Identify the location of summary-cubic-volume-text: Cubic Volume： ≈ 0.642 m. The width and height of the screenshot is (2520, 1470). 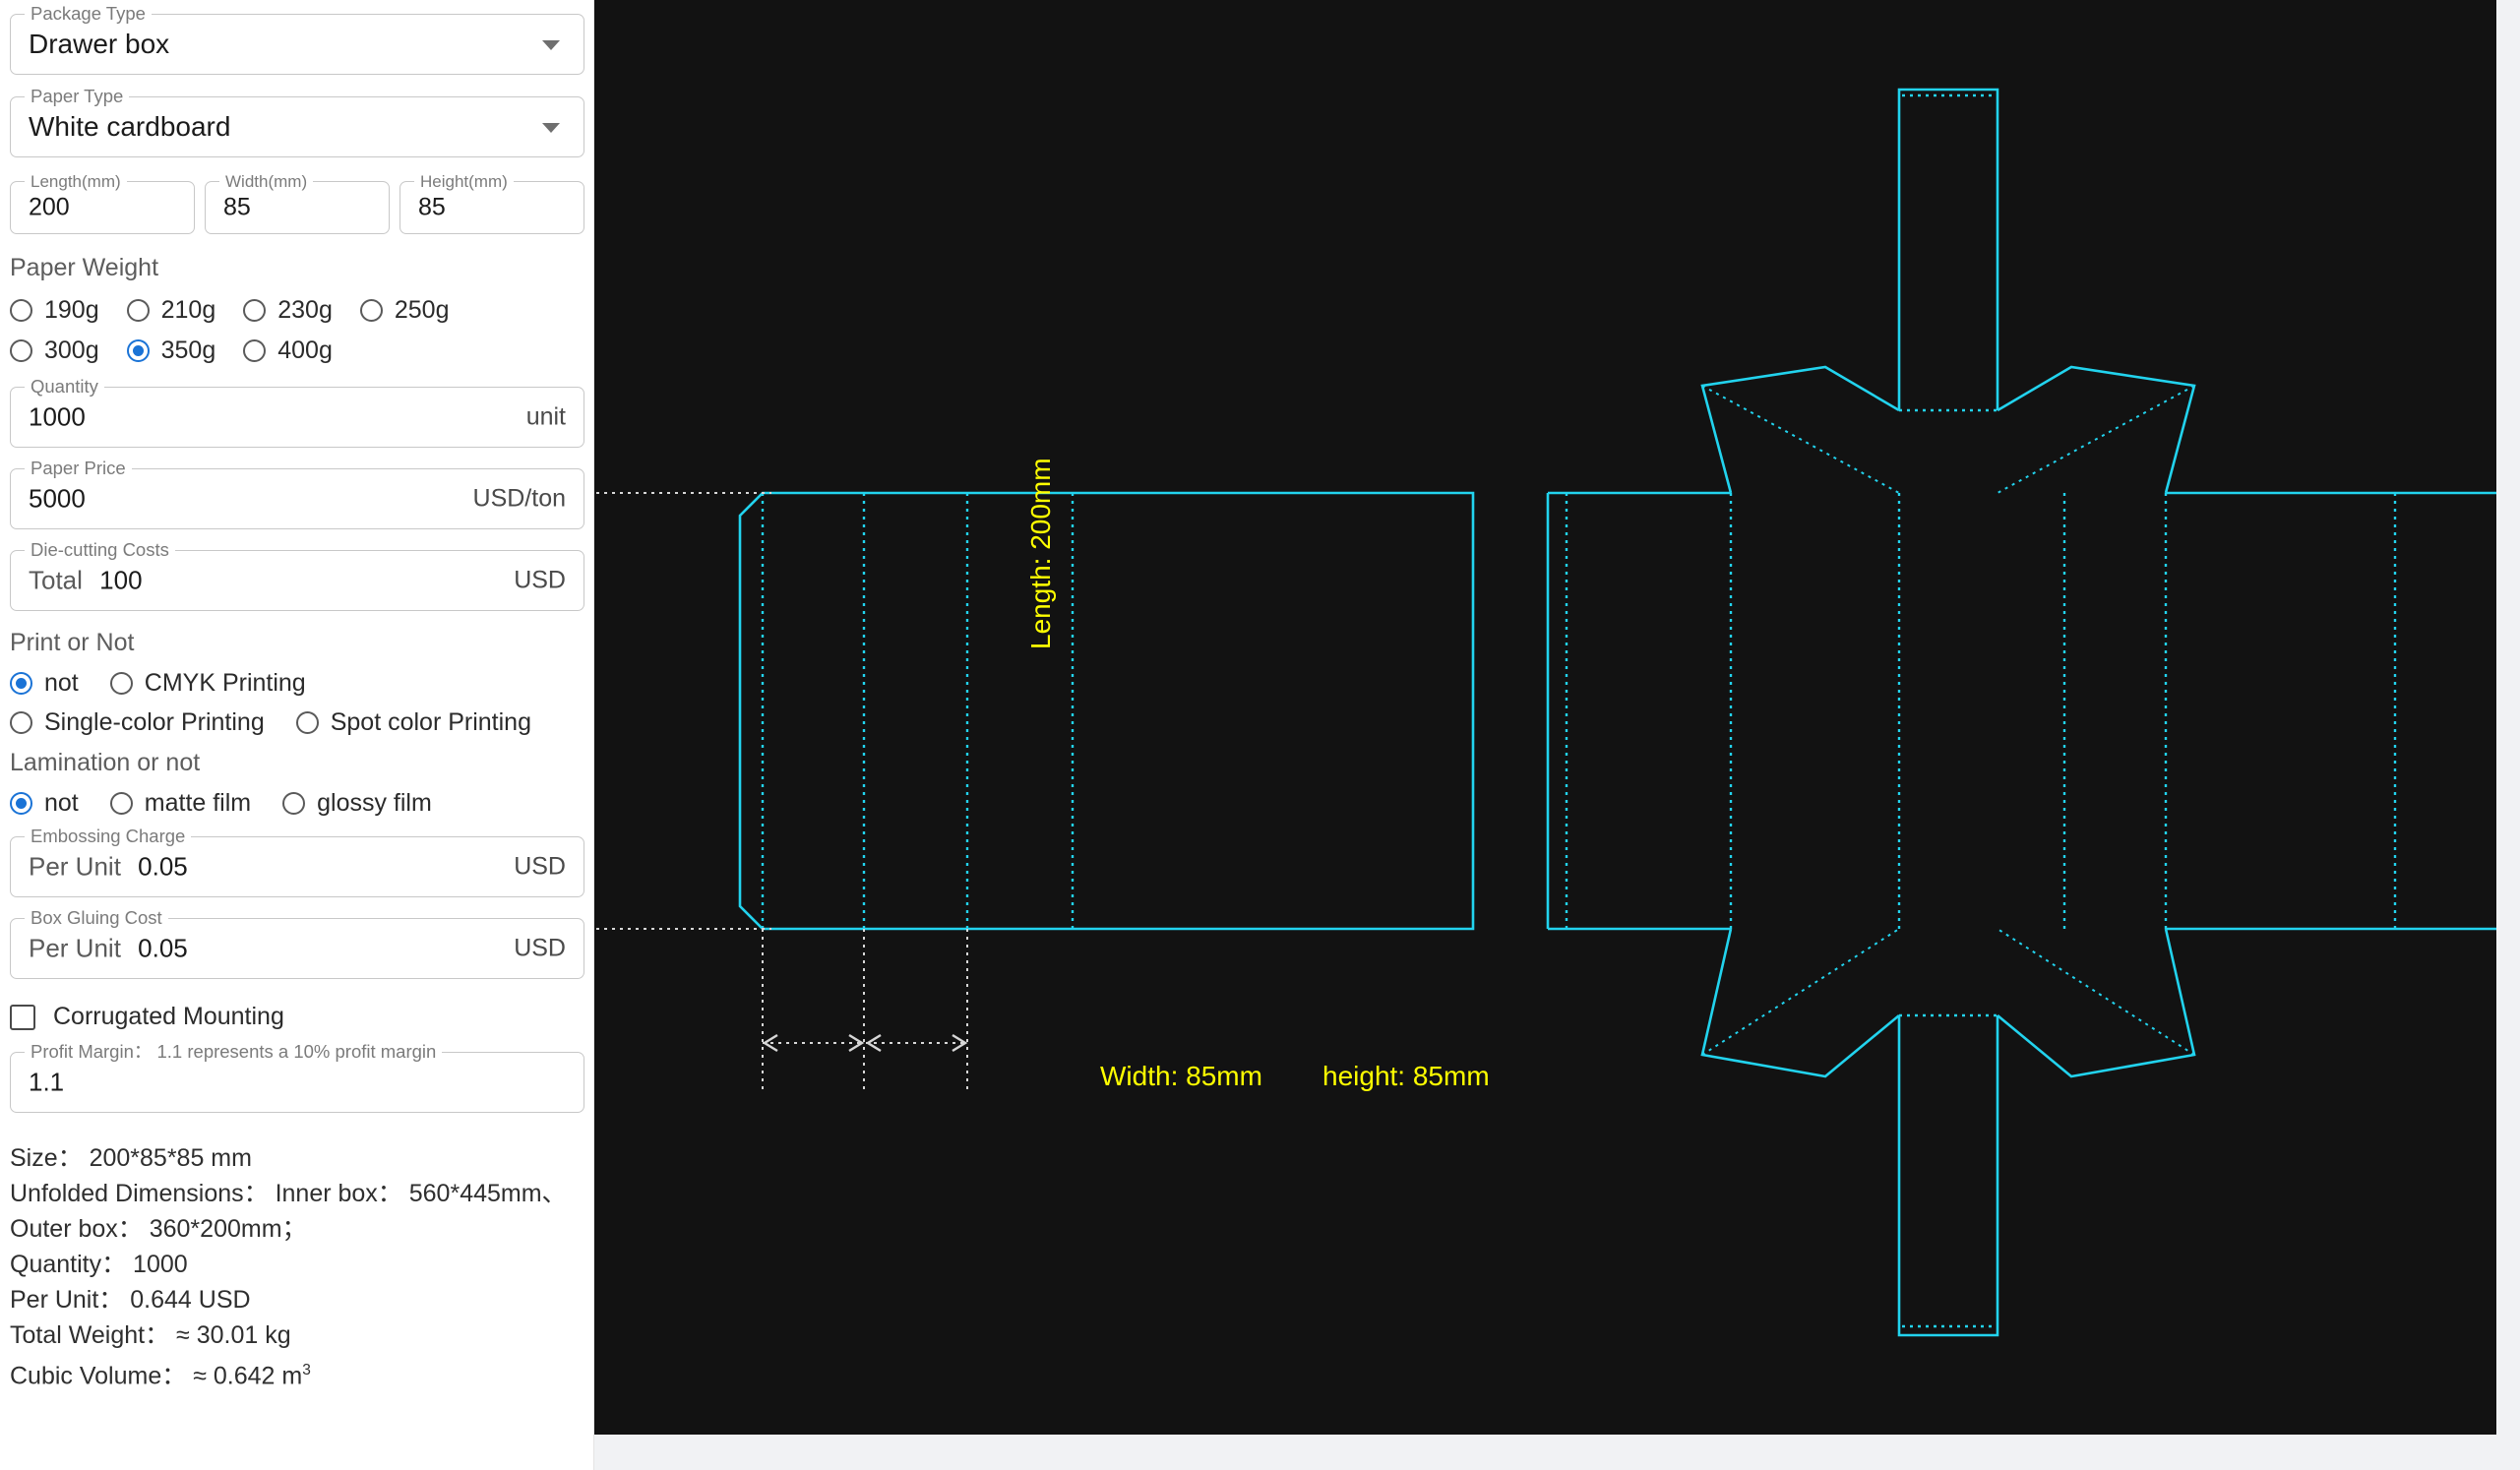
(156, 1376).